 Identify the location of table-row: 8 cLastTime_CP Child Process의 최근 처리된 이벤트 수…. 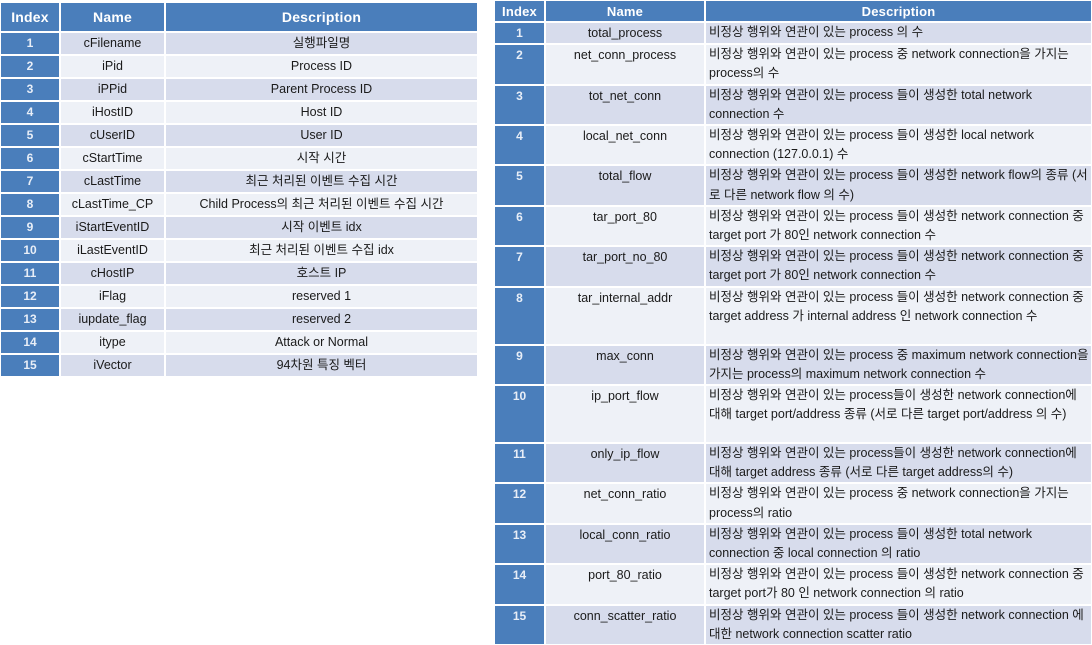
(239, 204).